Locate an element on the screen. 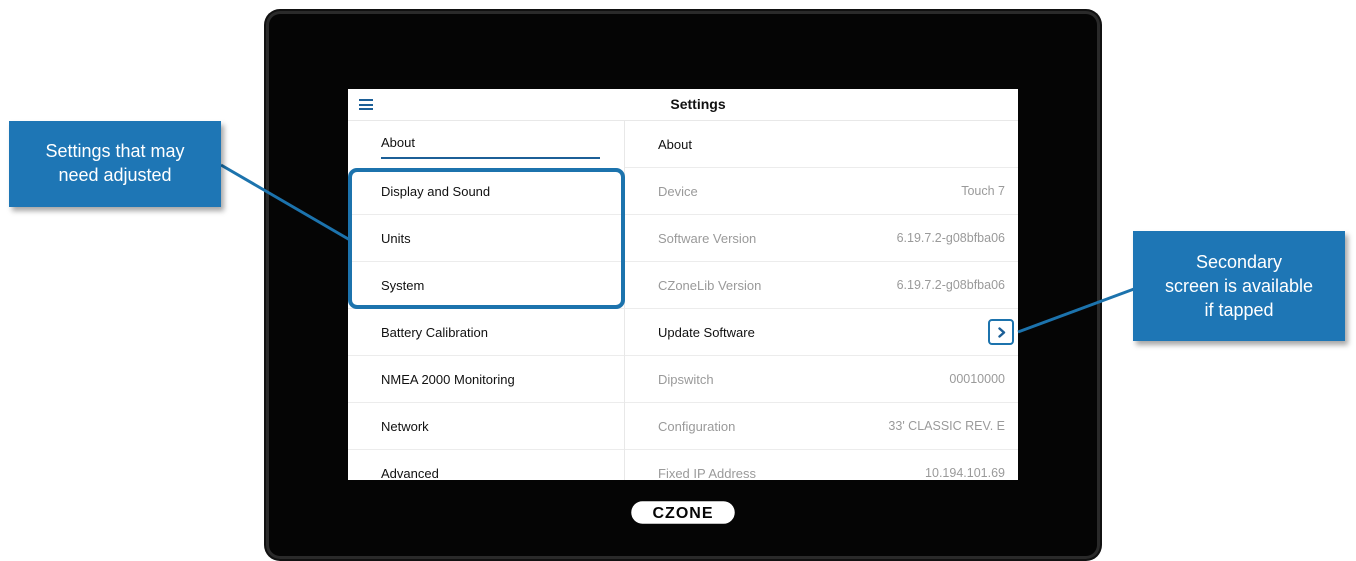  info-label: Update Software is located at coordinates (706, 332).